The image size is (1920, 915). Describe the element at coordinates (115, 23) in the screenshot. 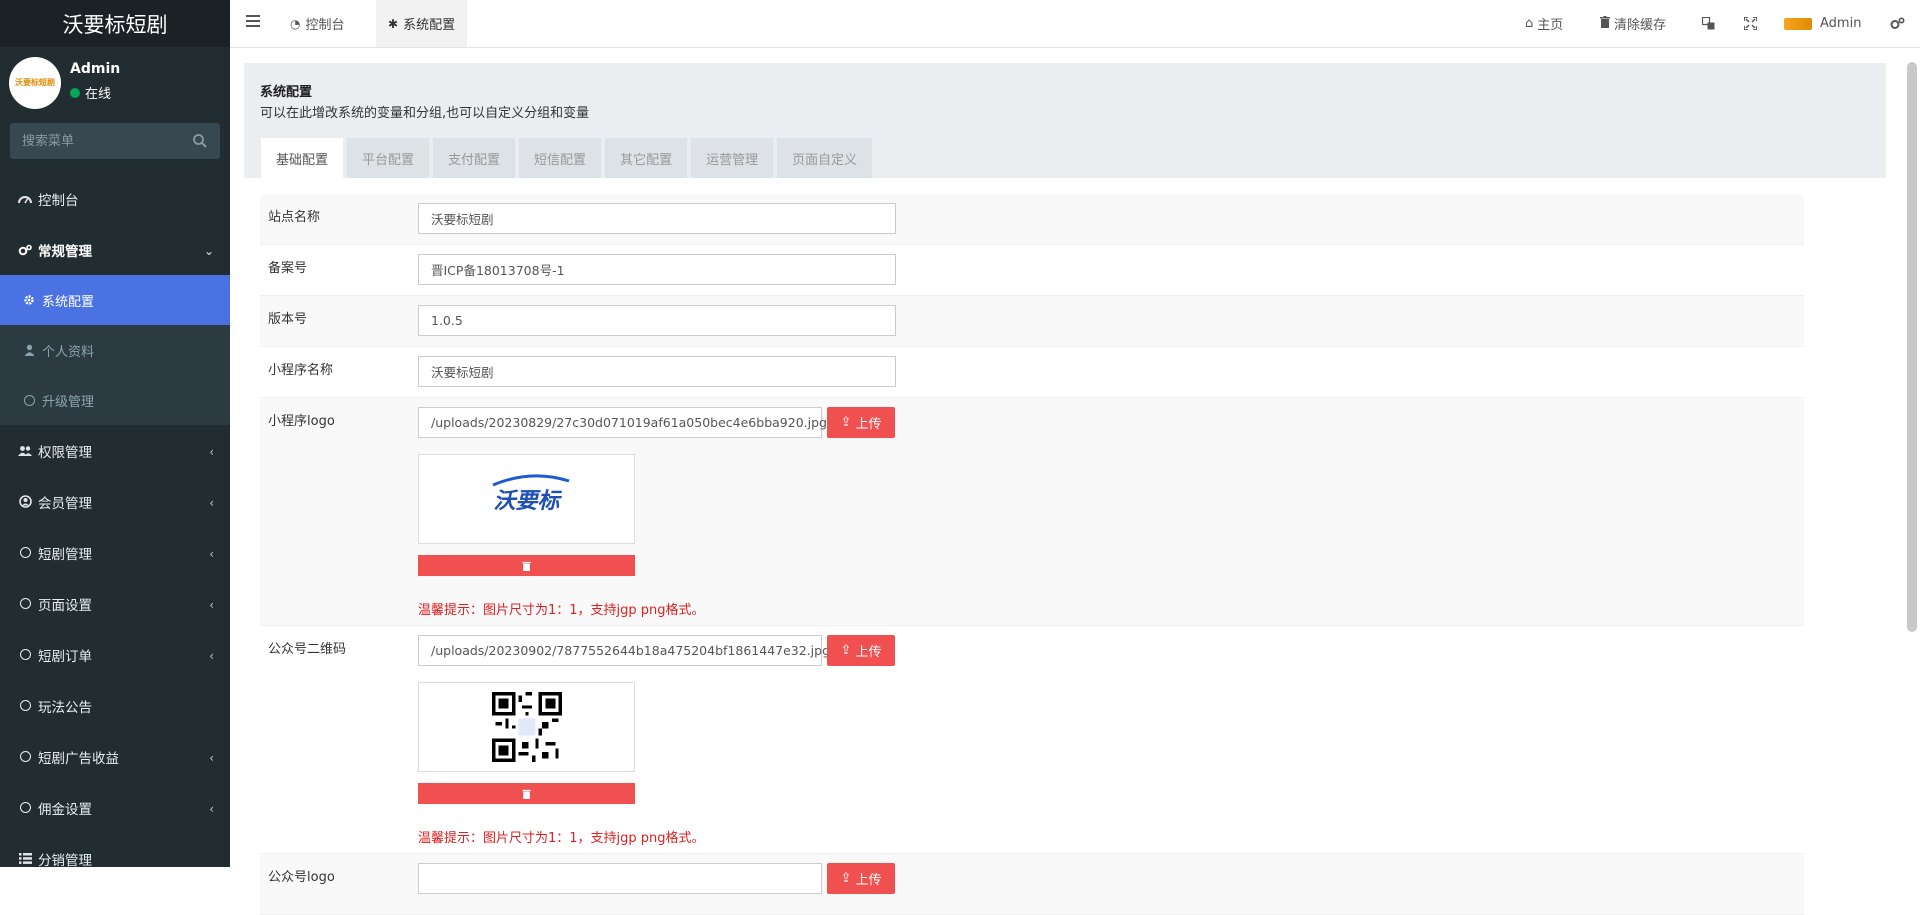

I see `app-logo-title: 沃要标短剧` at that location.